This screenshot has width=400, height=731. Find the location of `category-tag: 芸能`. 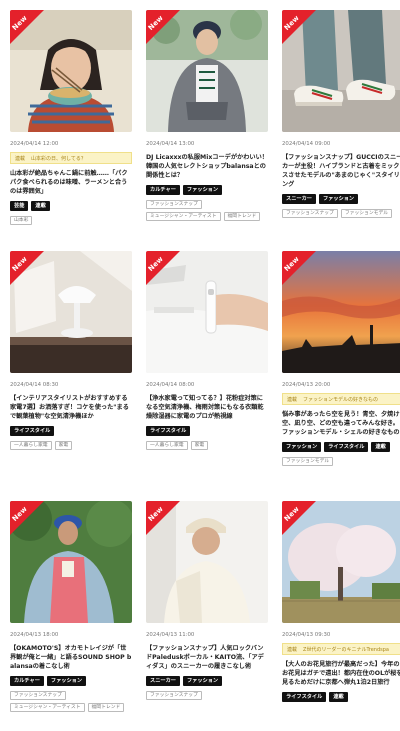

category-tag: 芸能 is located at coordinates (19, 206).